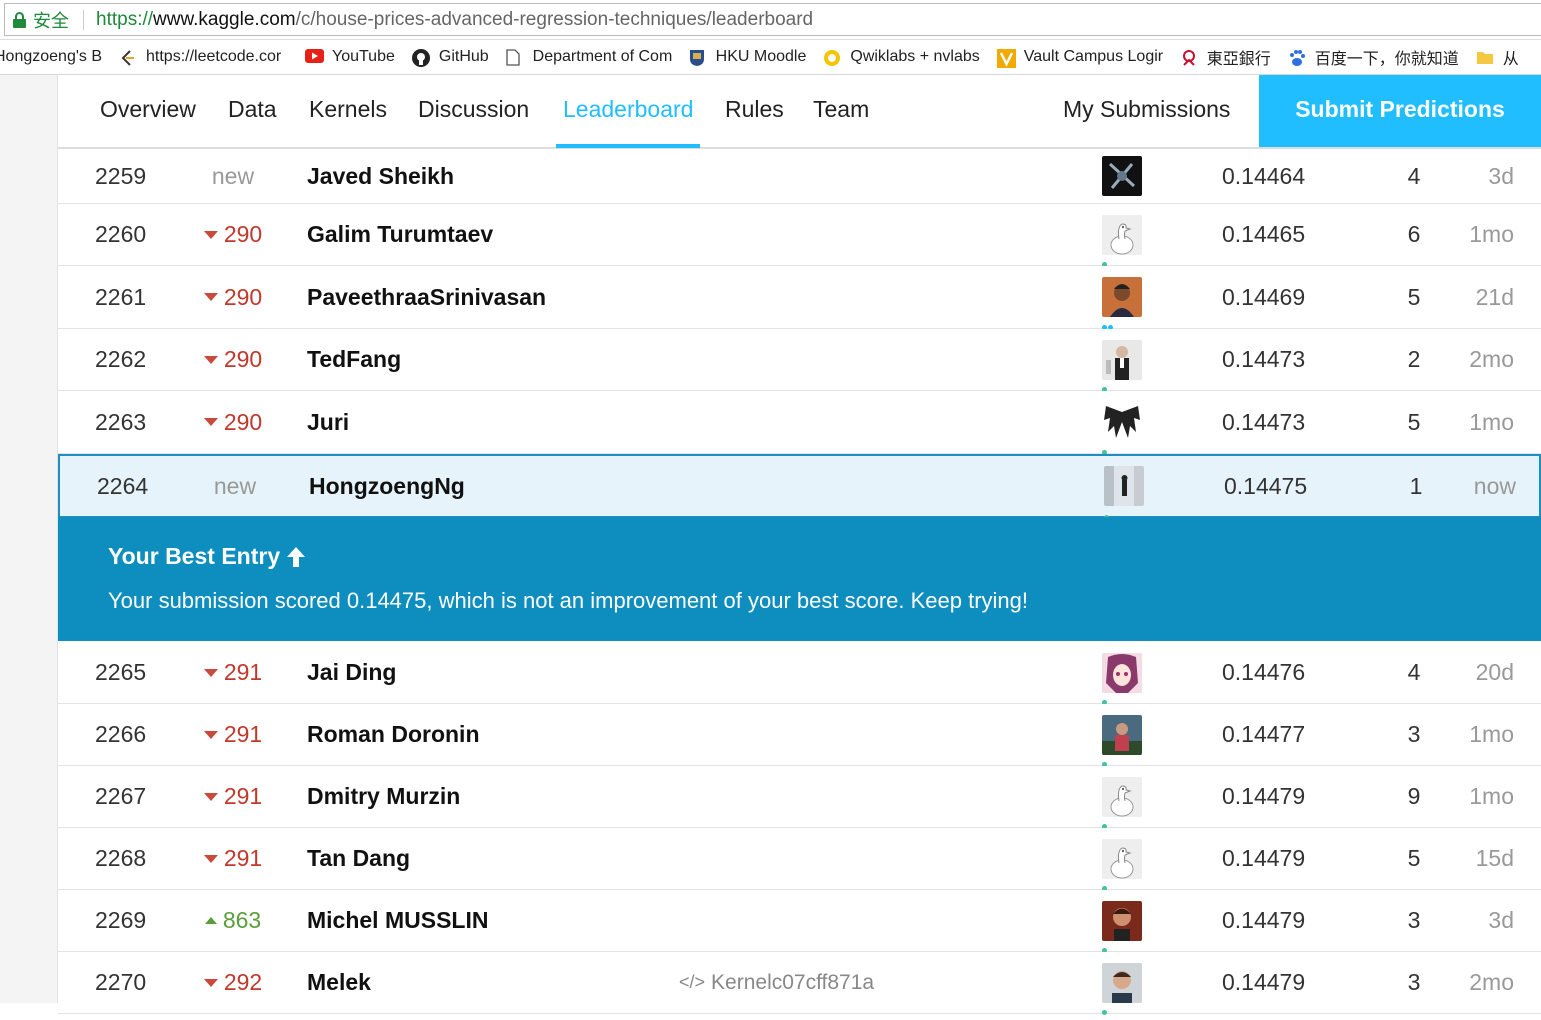  I want to click on active-tab-indicator, so click(628, 146).